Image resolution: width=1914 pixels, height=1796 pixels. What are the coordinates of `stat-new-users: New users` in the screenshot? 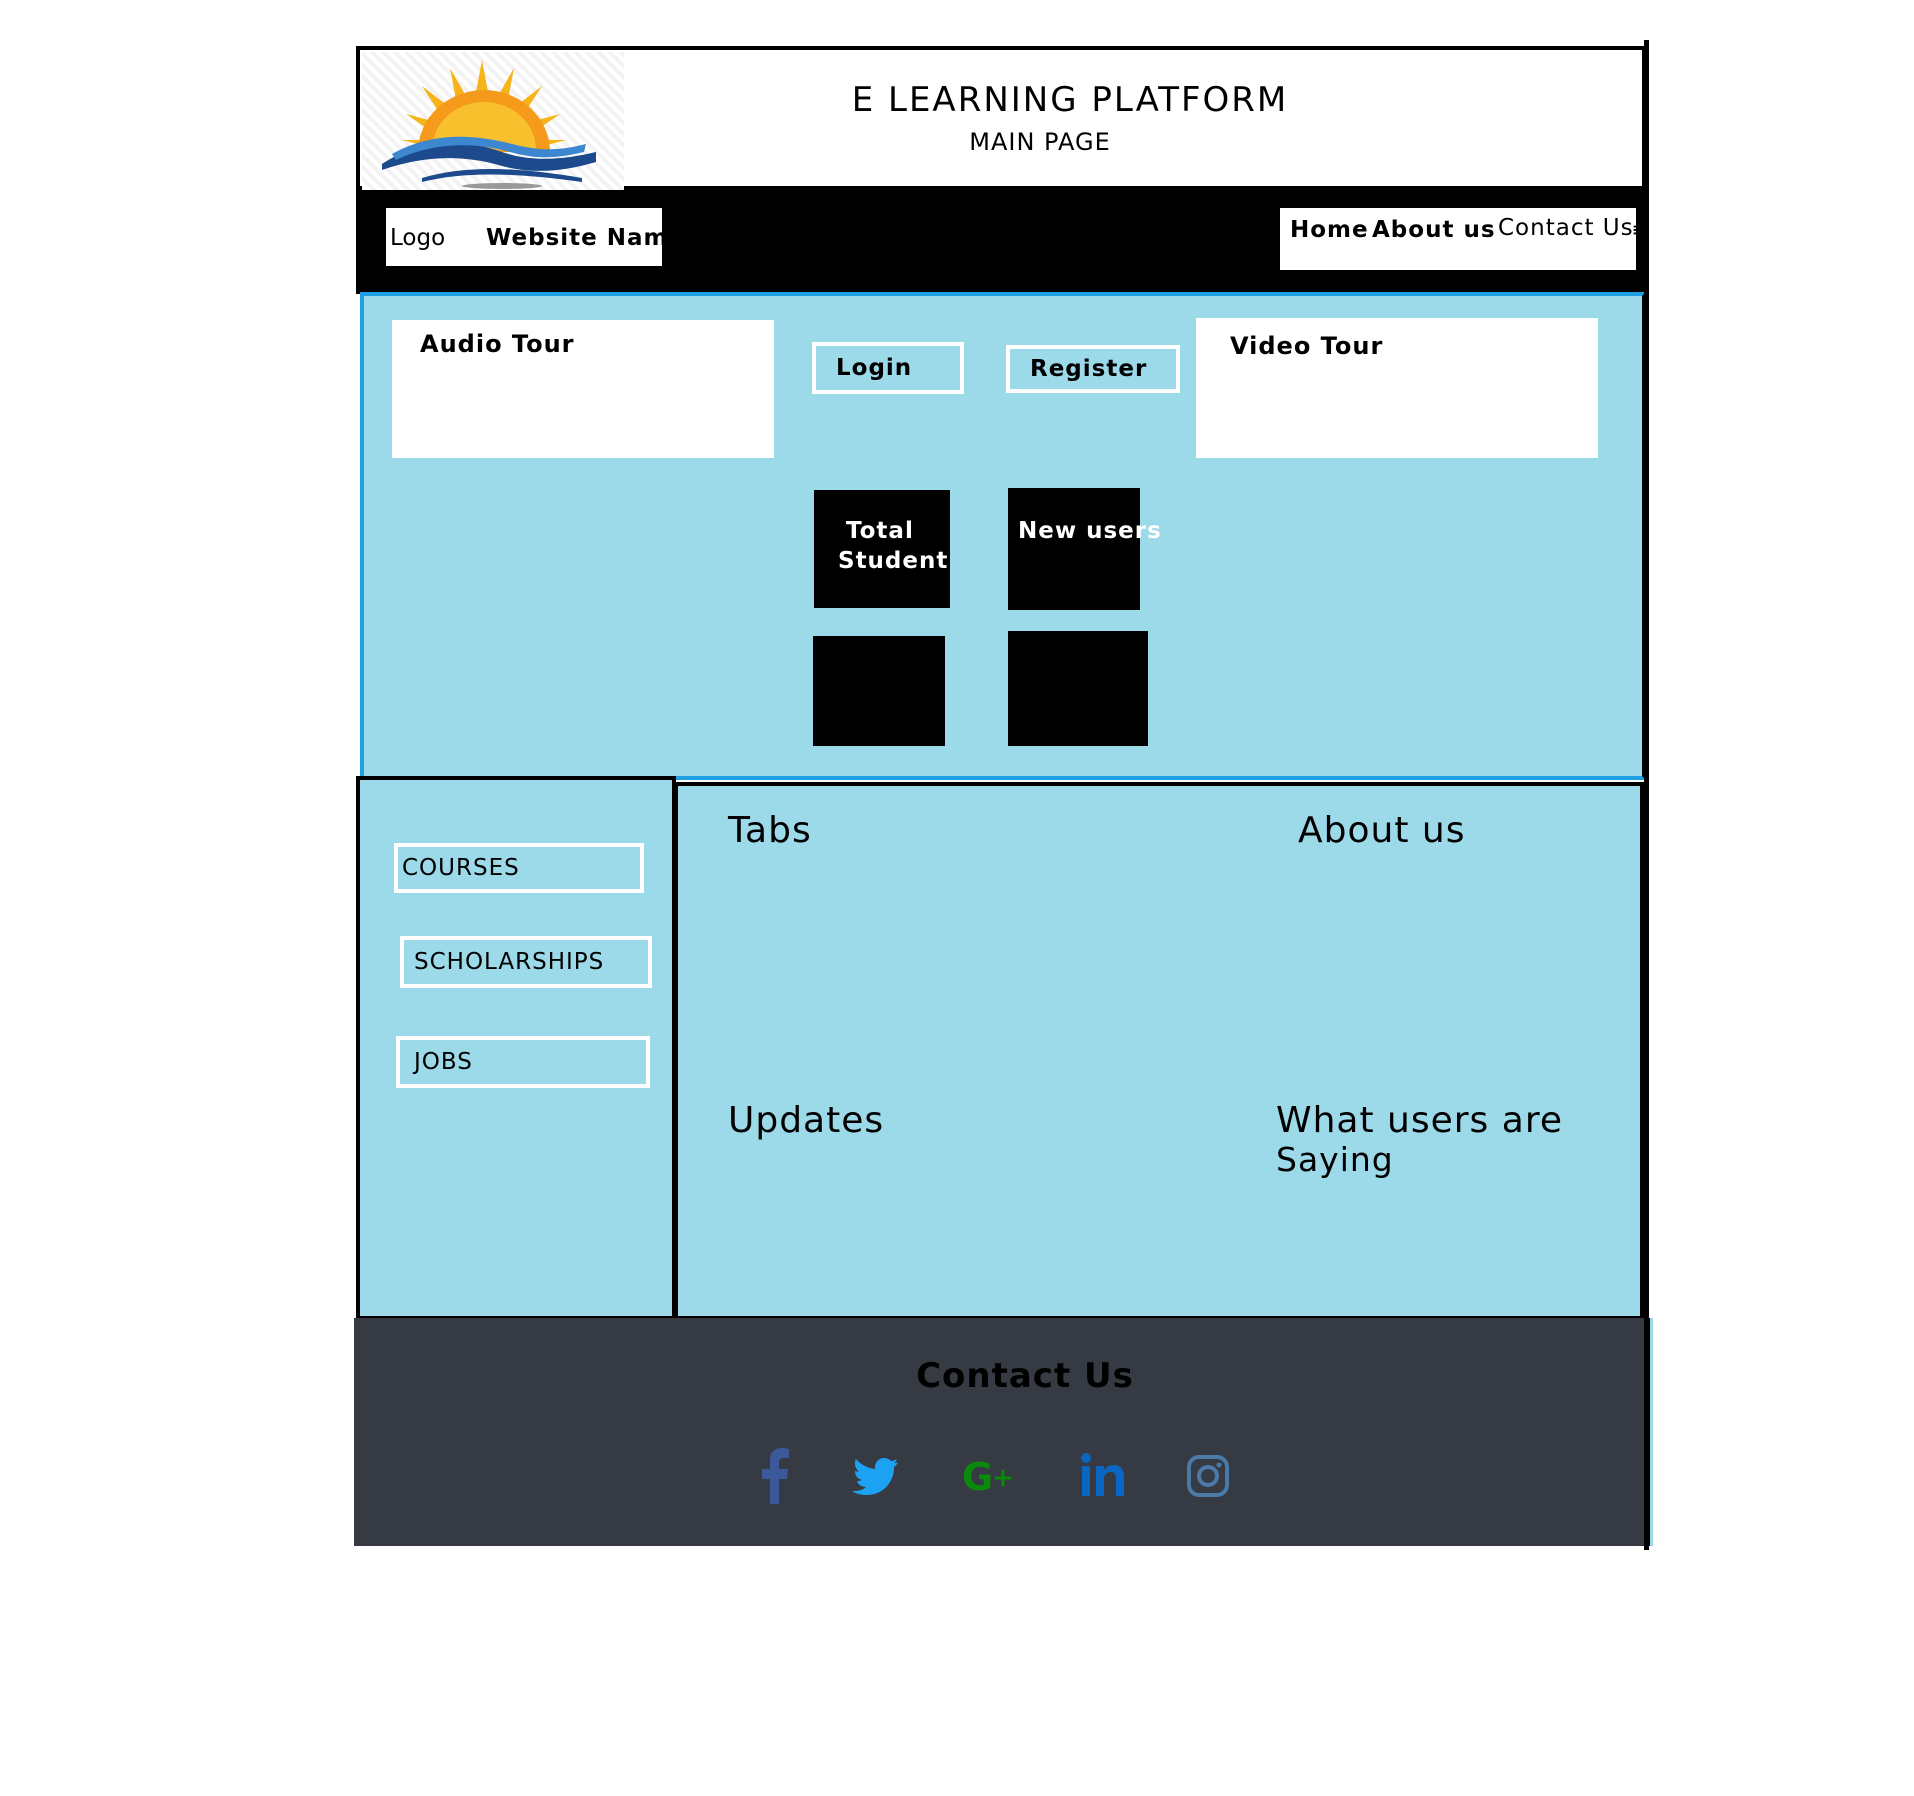 It's located at (1084, 549).